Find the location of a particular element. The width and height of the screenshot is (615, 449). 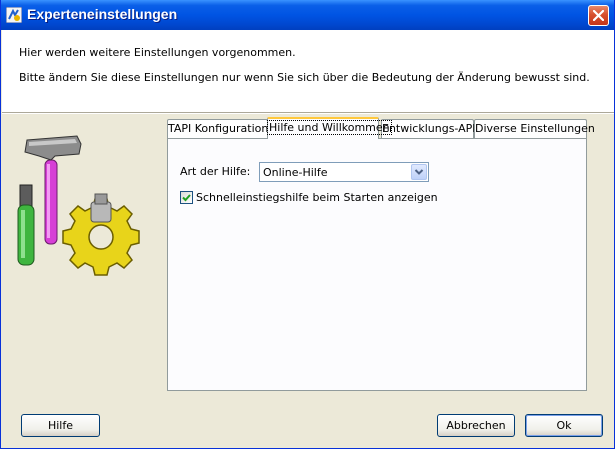

close-icon is located at coordinates (598, 15).